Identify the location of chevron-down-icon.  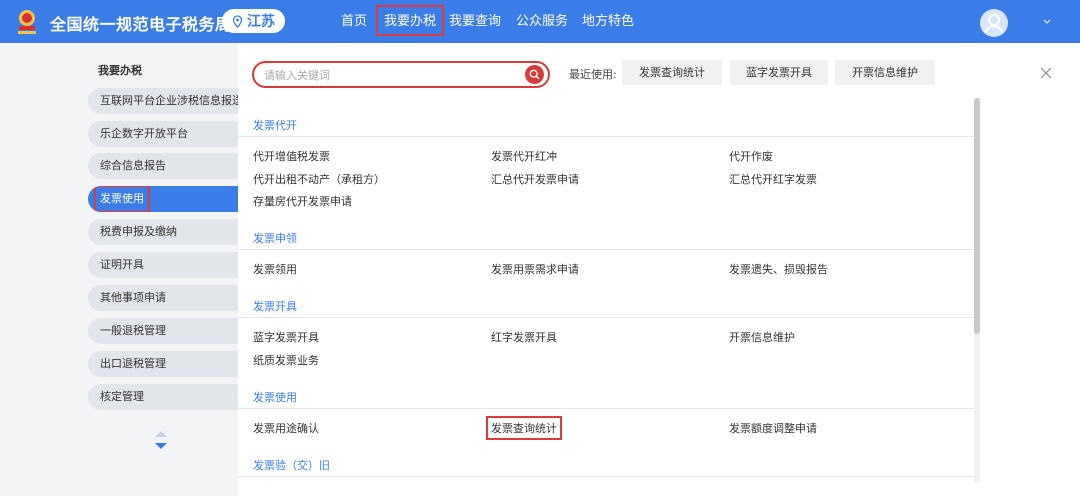
(1047, 22).